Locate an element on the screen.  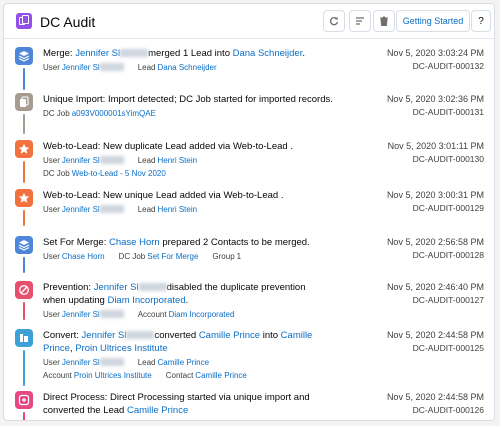
record-link: Prince is located at coordinates (56, 348).